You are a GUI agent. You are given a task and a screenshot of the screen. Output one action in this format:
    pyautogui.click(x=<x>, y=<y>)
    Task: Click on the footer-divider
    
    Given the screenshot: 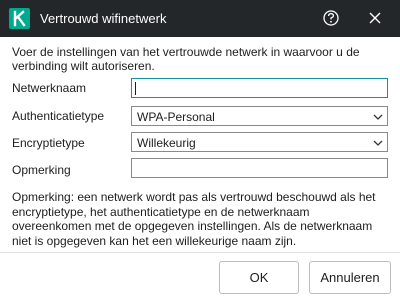 What is the action you would take?
    pyautogui.click(x=200, y=252)
    